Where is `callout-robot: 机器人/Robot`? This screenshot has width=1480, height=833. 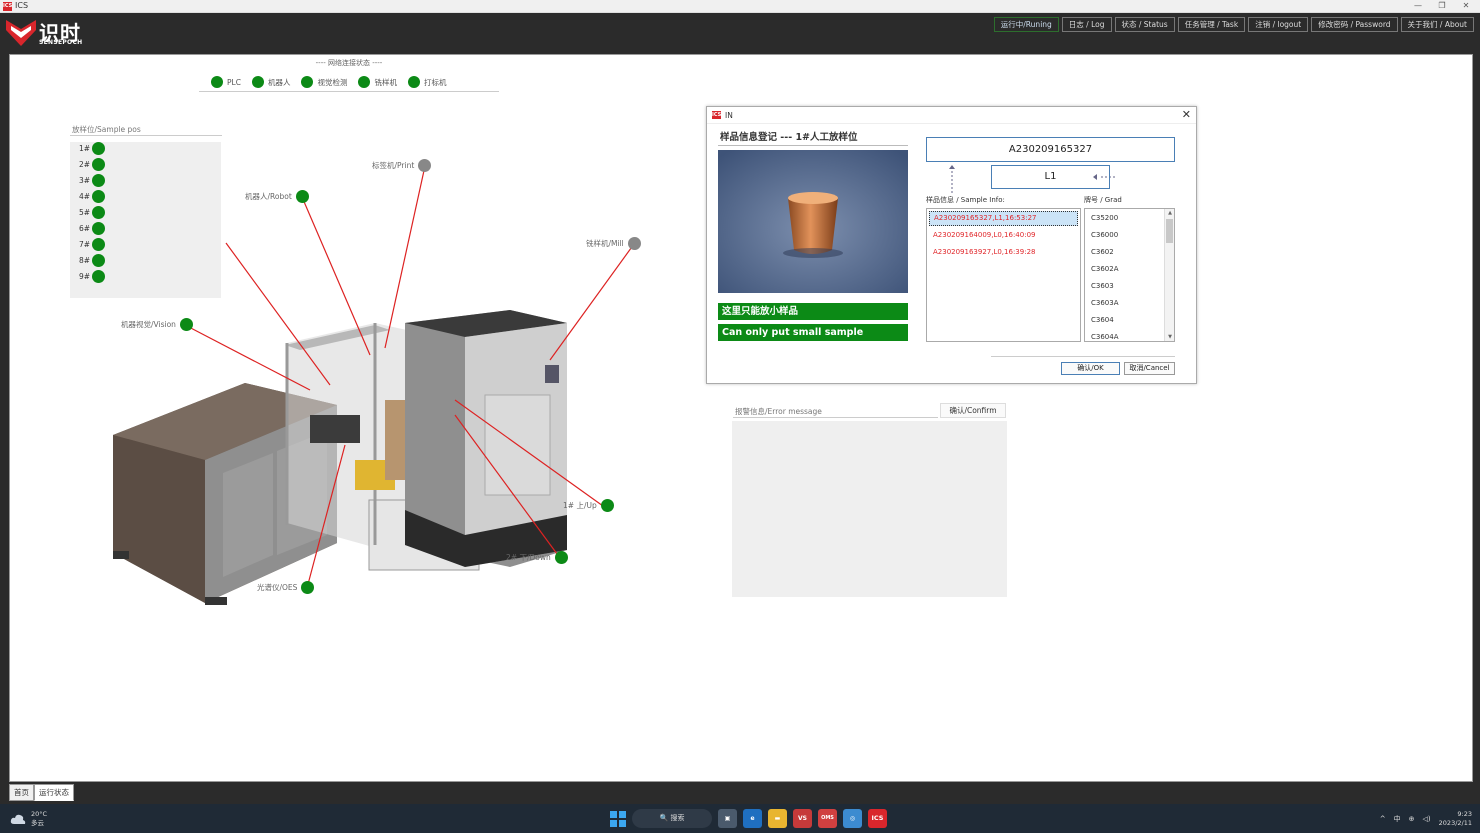 callout-robot: 机器人/Robot is located at coordinates (277, 196).